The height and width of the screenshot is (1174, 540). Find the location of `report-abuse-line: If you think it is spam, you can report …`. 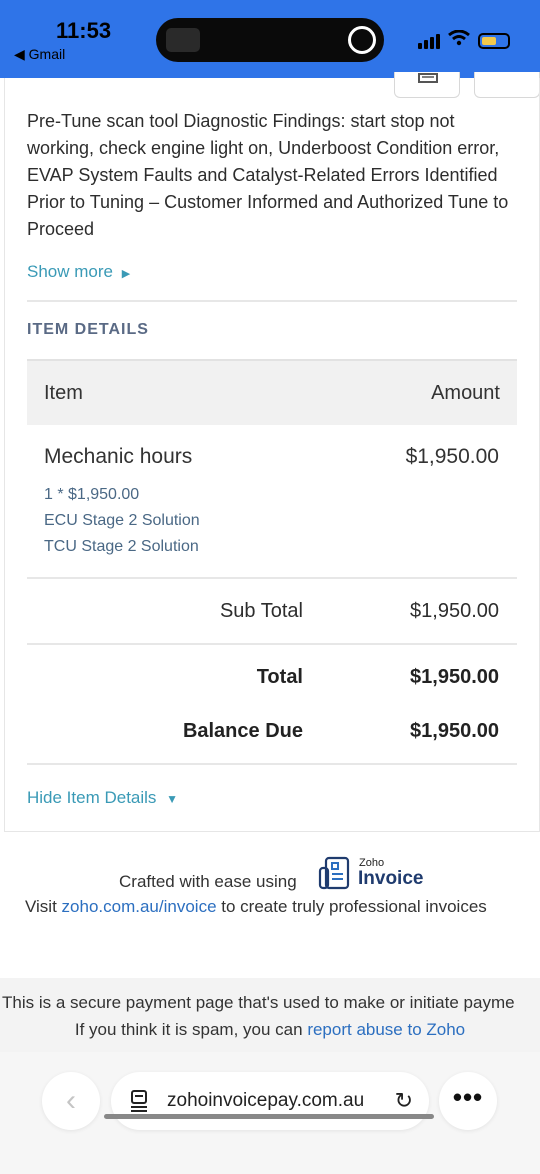

report-abuse-line: If you think it is spam, you can report … is located at coordinates (270, 1030).